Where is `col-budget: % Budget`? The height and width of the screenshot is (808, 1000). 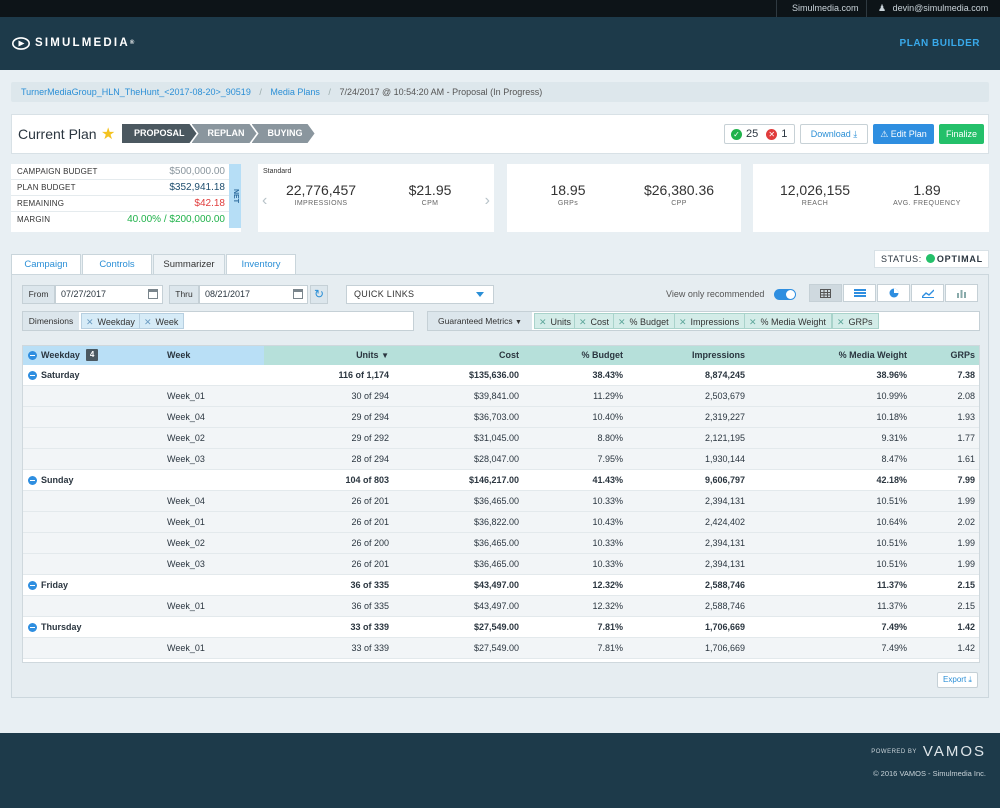
col-budget: % Budget is located at coordinates (583, 355).